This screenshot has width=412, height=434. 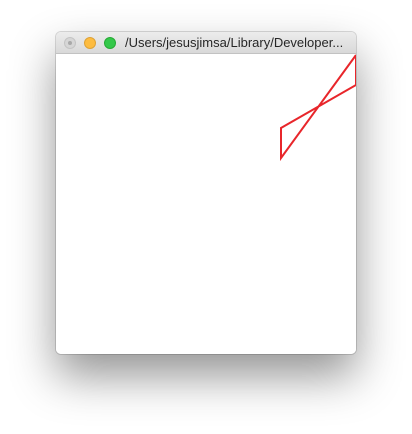 I want to click on close-button, so click(x=70, y=43).